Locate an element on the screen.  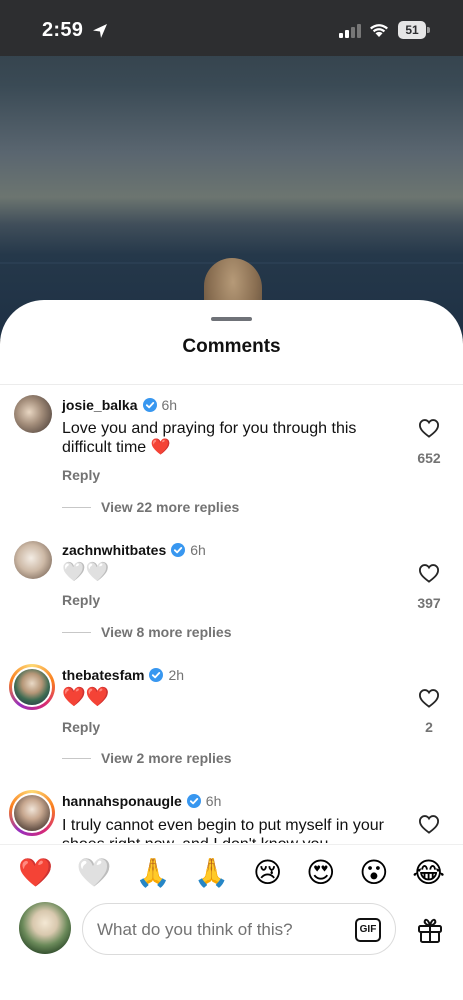
emoji-surprised-face-button: 😮 is located at coordinates (373, 872).